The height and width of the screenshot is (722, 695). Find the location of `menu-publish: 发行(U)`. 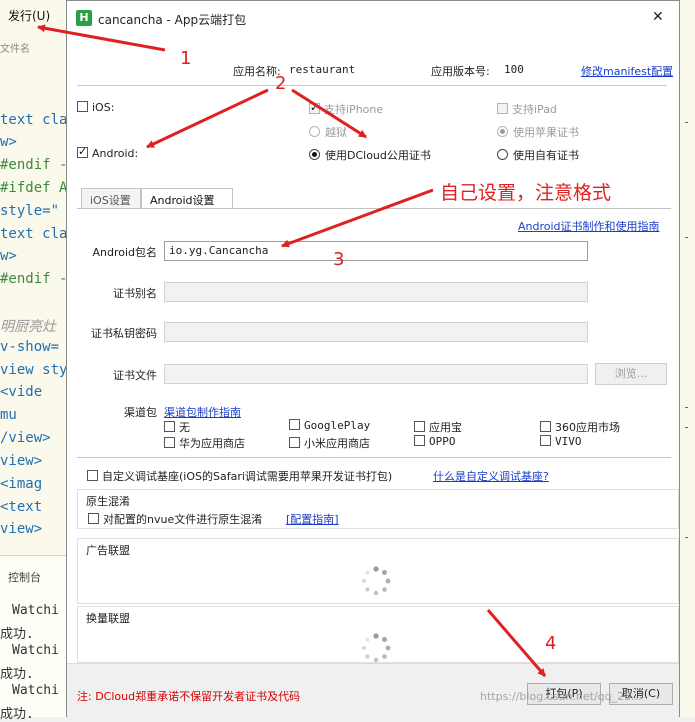

menu-publish: 发行(U) is located at coordinates (29, 15).